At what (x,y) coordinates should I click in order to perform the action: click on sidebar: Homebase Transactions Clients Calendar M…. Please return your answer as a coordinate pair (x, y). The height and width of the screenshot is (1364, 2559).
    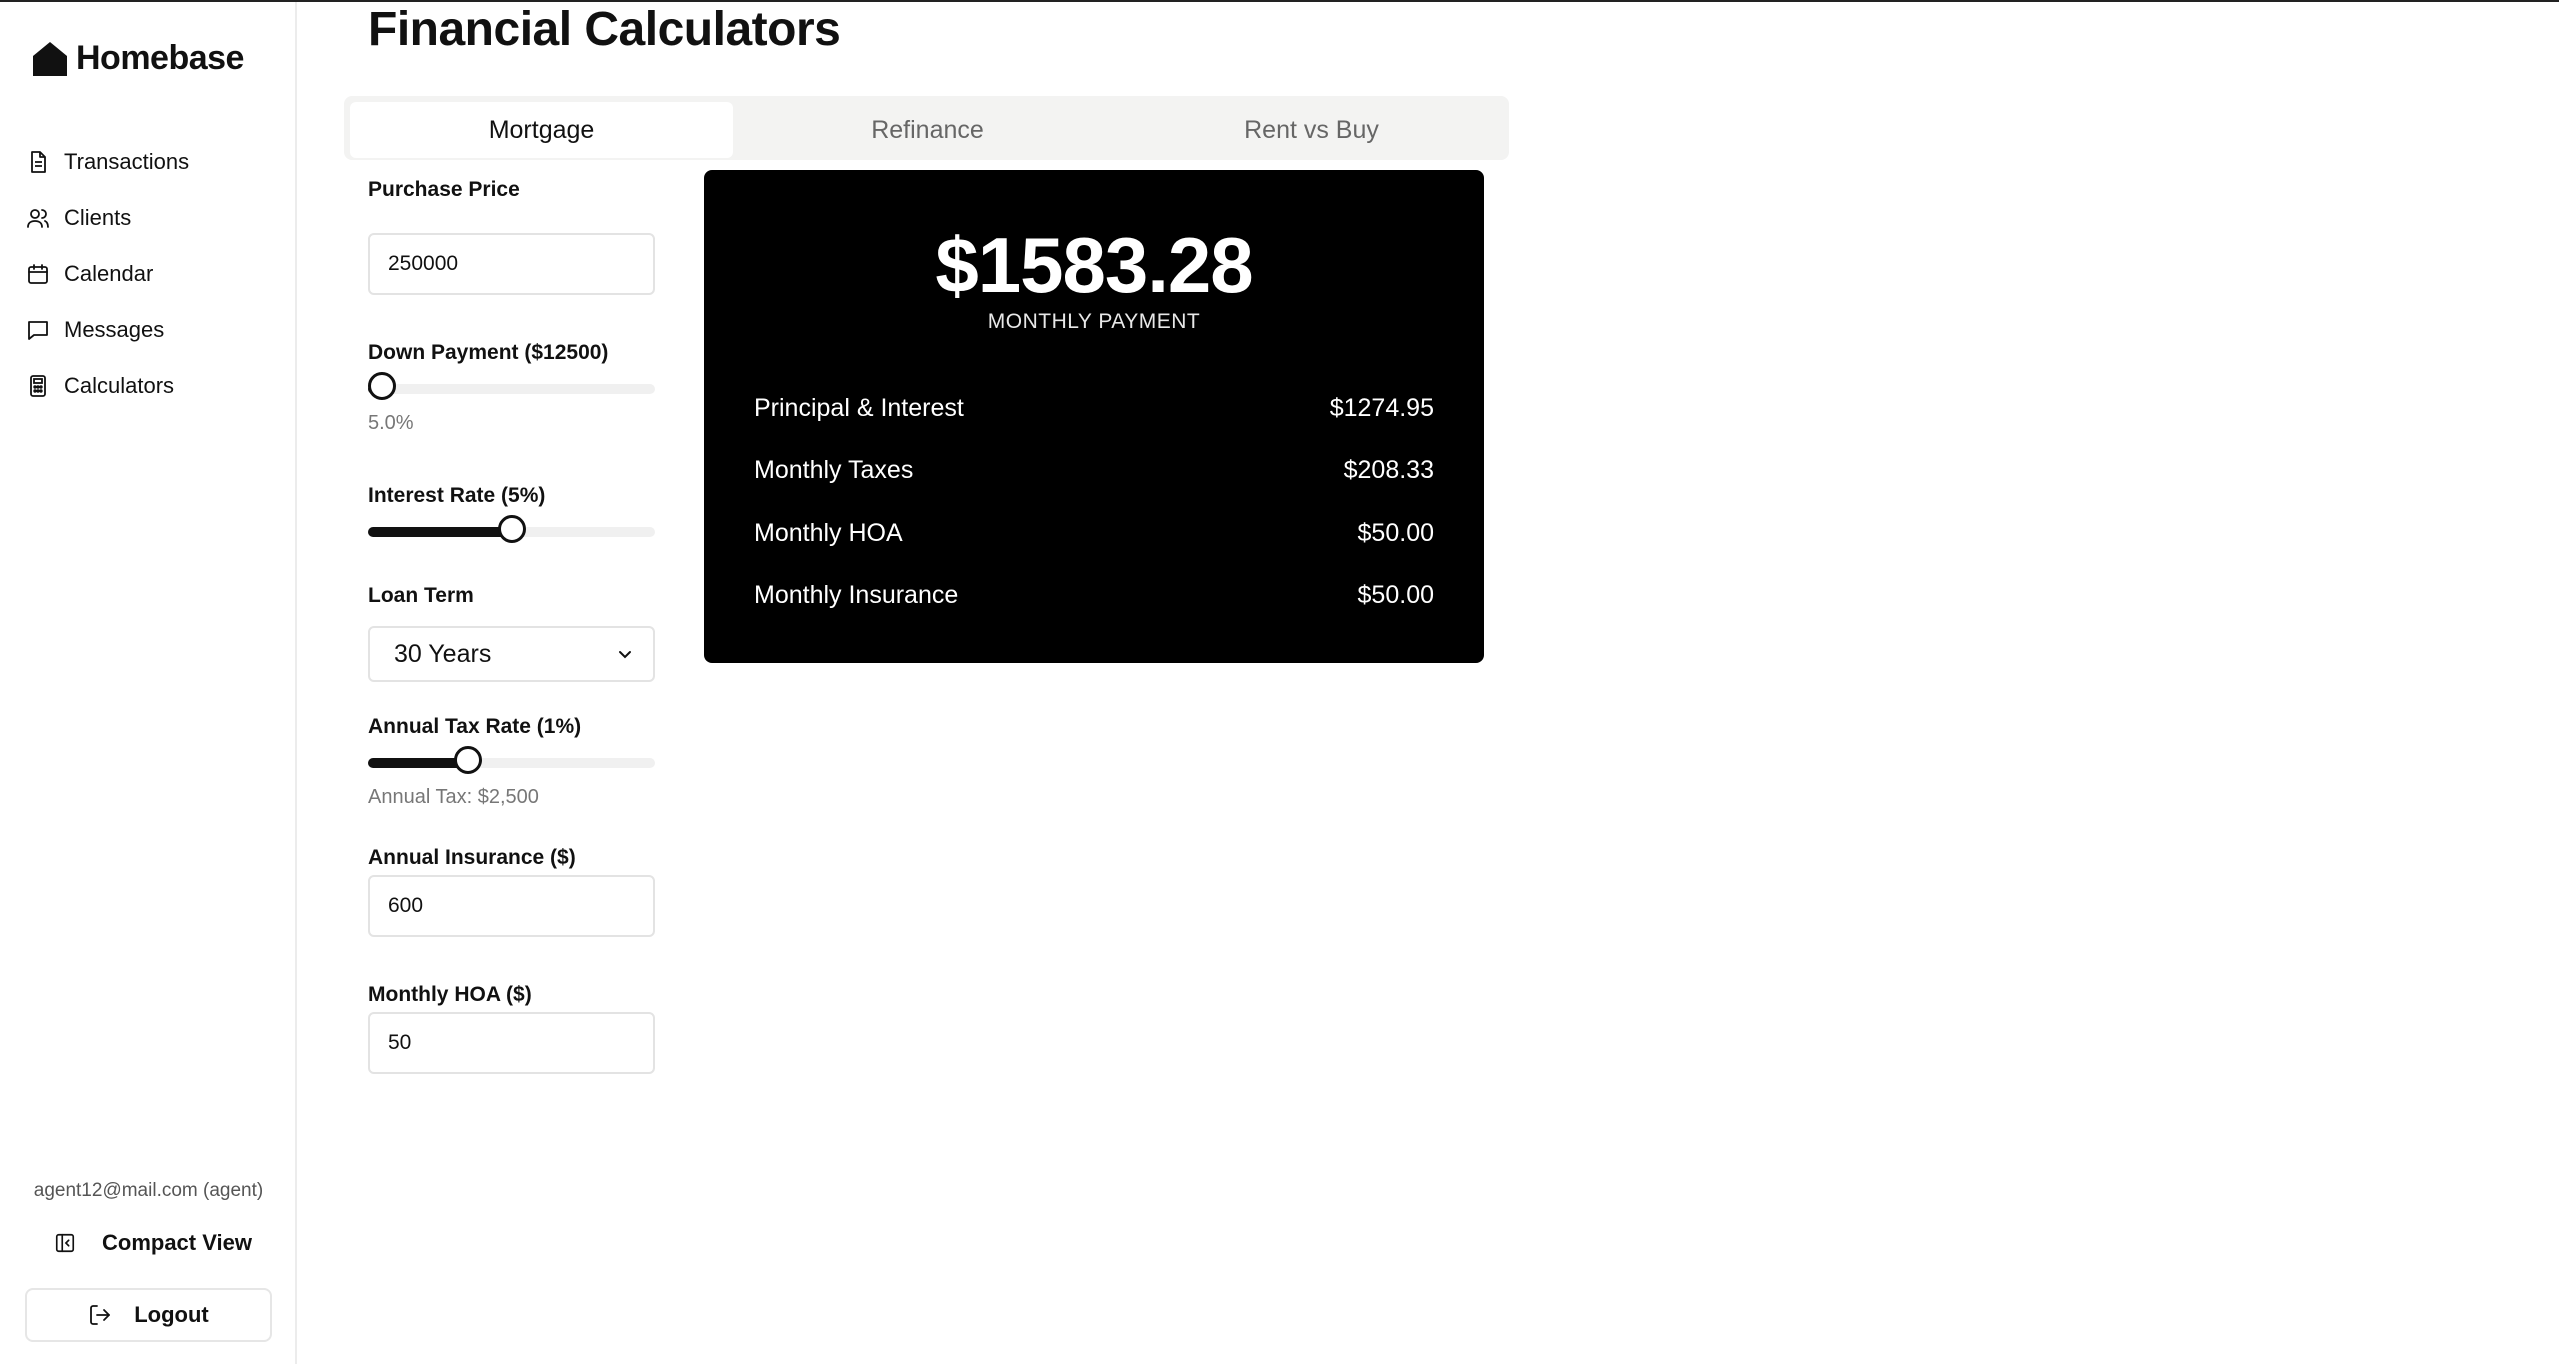
    Looking at the image, I should click on (148, 683).